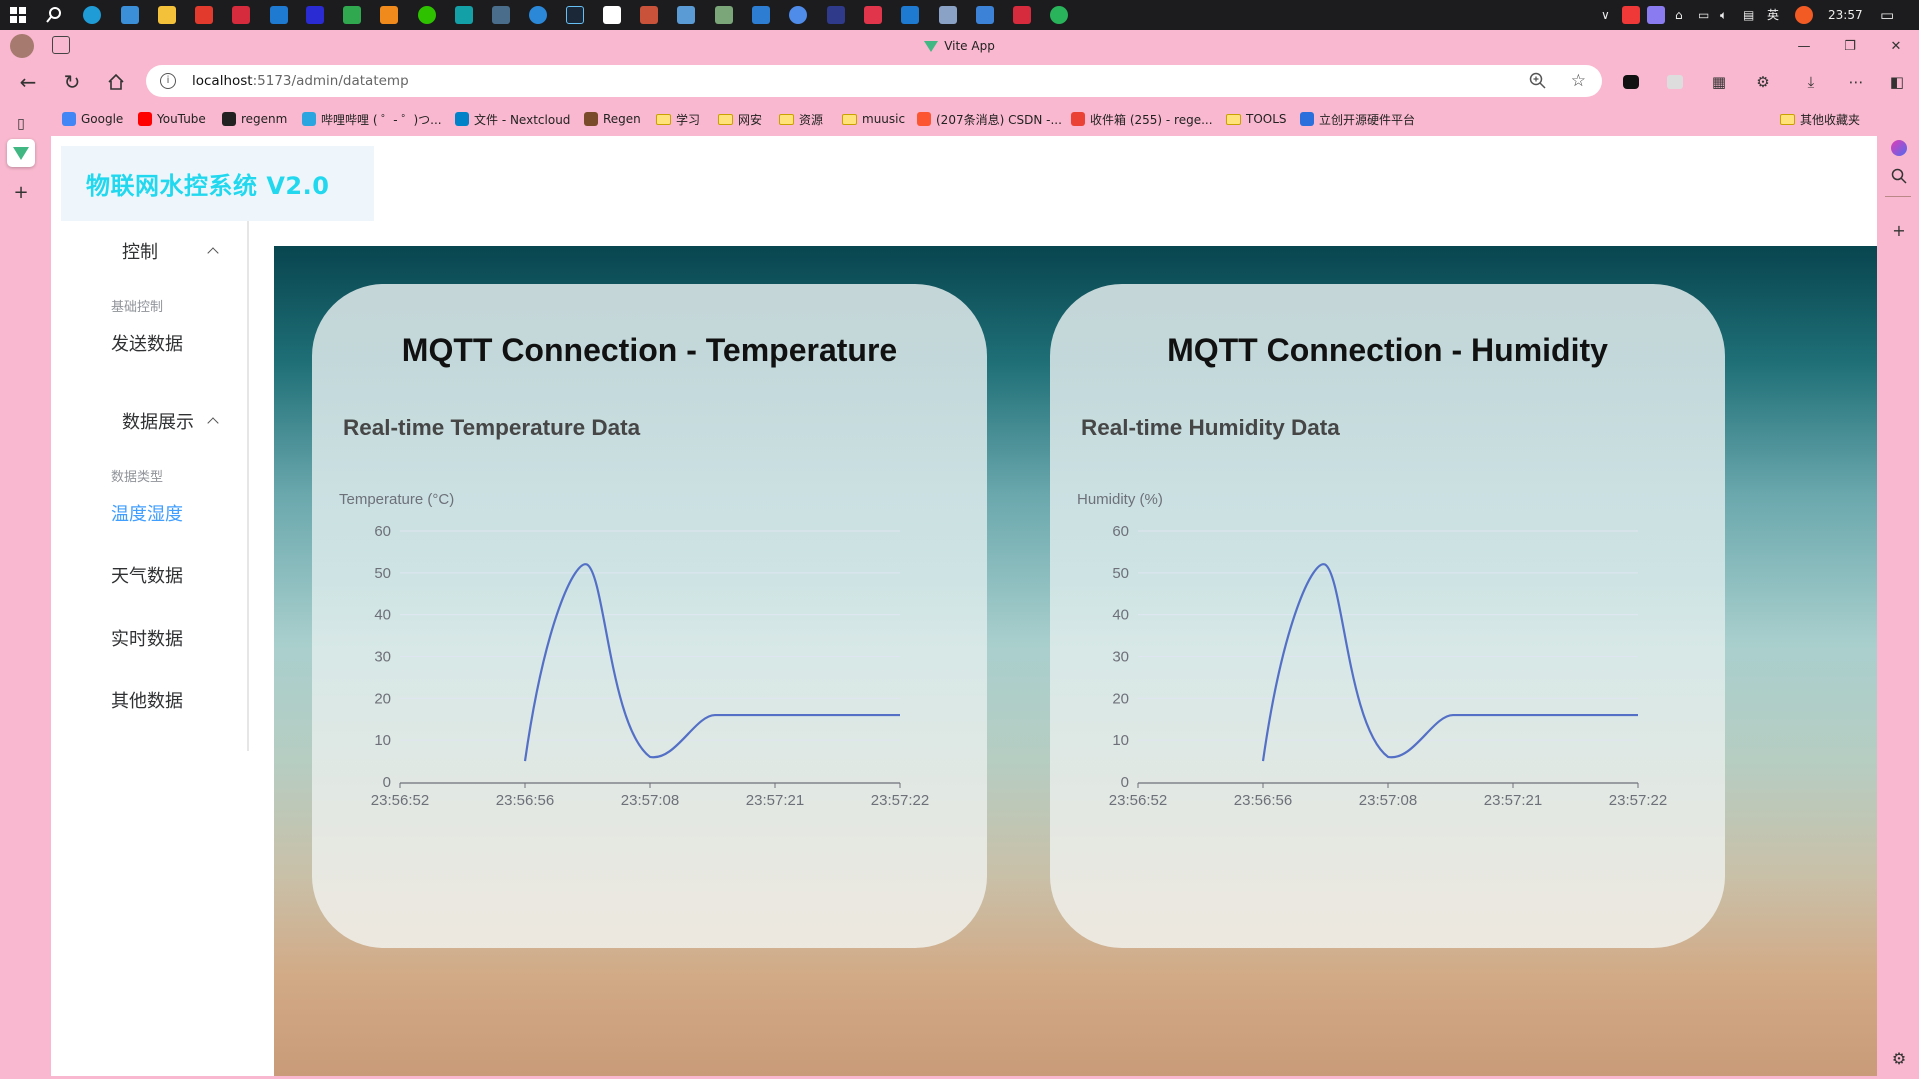 The width and height of the screenshot is (1919, 1079). What do you see at coordinates (54, 15) in the screenshot?
I see `search-icon` at bounding box center [54, 15].